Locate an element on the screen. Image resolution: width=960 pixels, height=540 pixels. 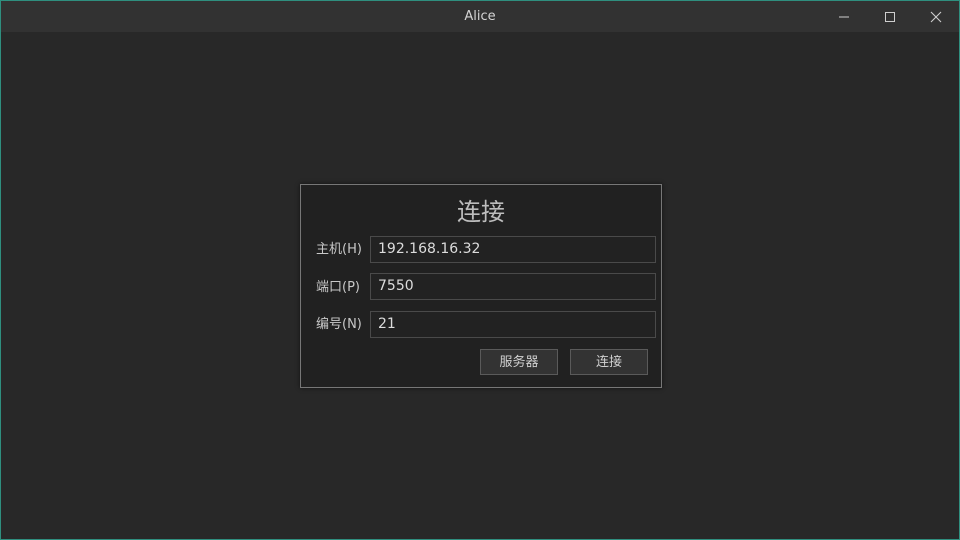
host-input is located at coordinates (513, 249).